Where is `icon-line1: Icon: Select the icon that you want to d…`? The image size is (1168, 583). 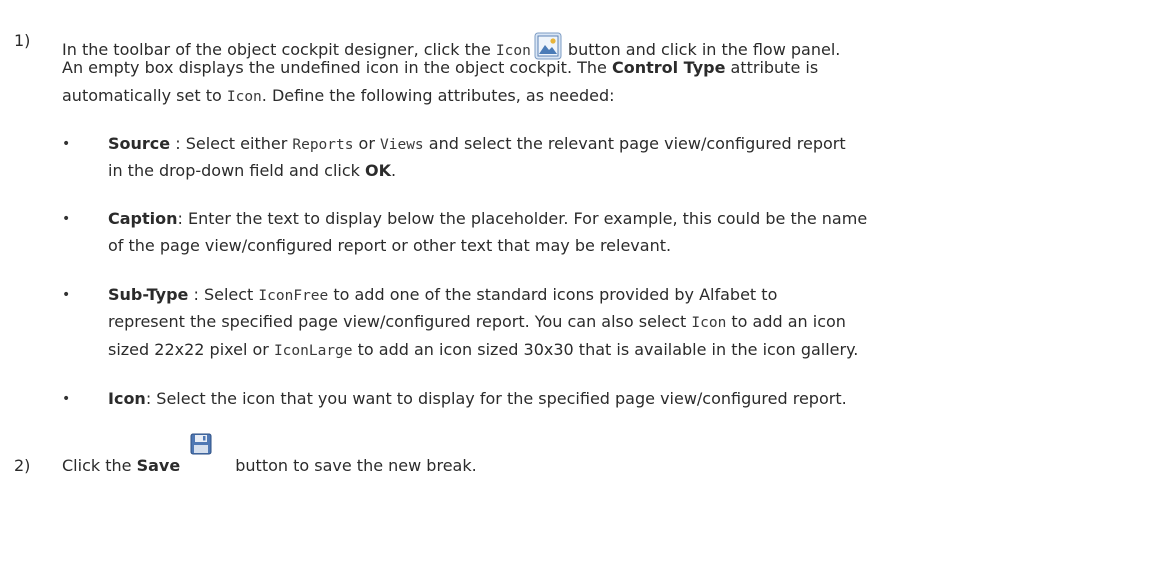
icon-line1: Icon: Select the icon that you want to d… is located at coordinates (477, 398).